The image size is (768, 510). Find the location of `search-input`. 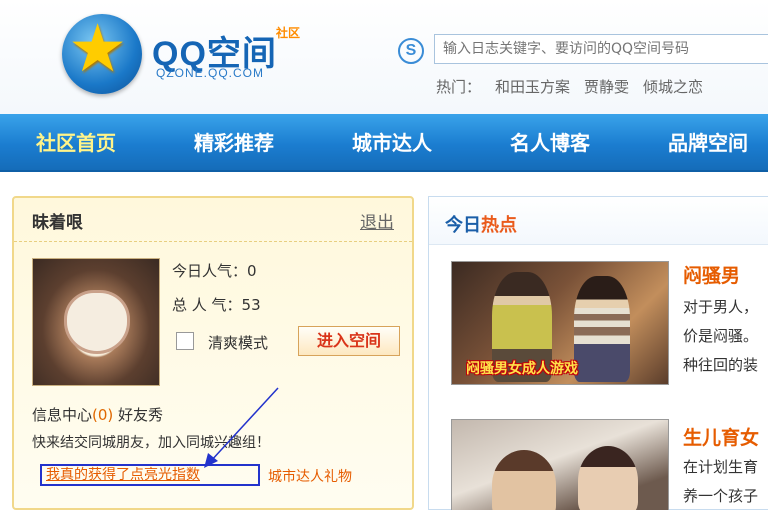

search-input is located at coordinates (601, 49).